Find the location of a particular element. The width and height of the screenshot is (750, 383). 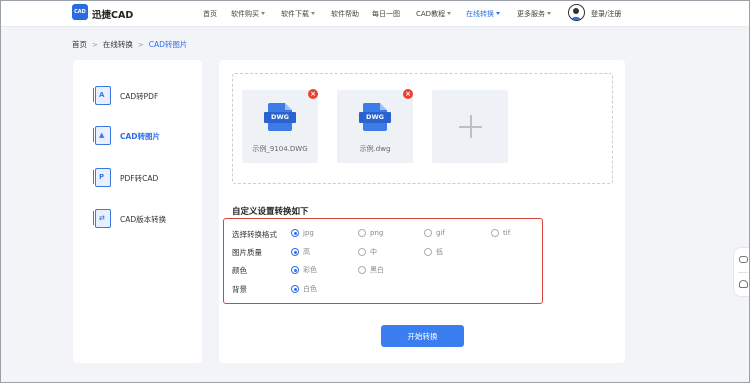

format-option-gif: gif is located at coordinates (434, 233).